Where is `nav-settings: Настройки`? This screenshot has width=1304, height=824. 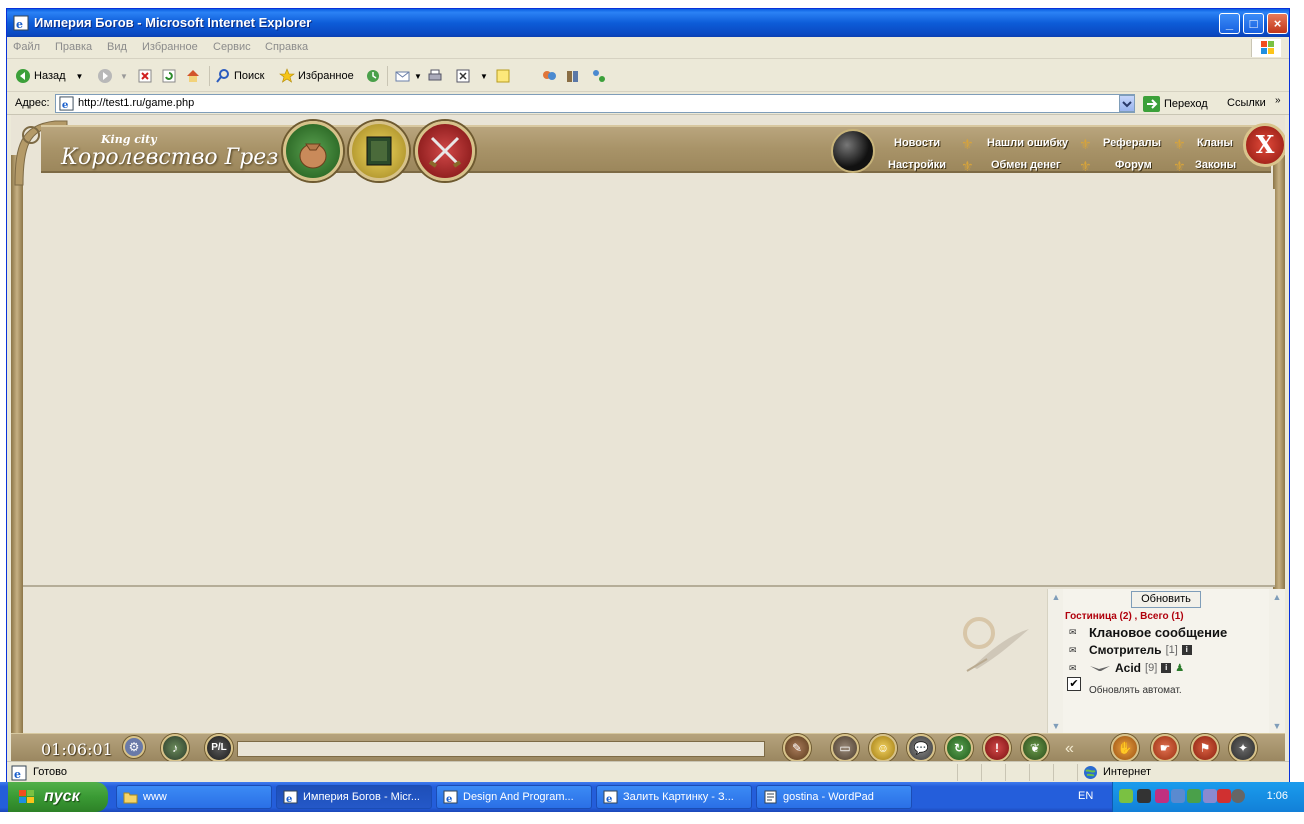
nav-settings: Настройки is located at coordinates (917, 165).